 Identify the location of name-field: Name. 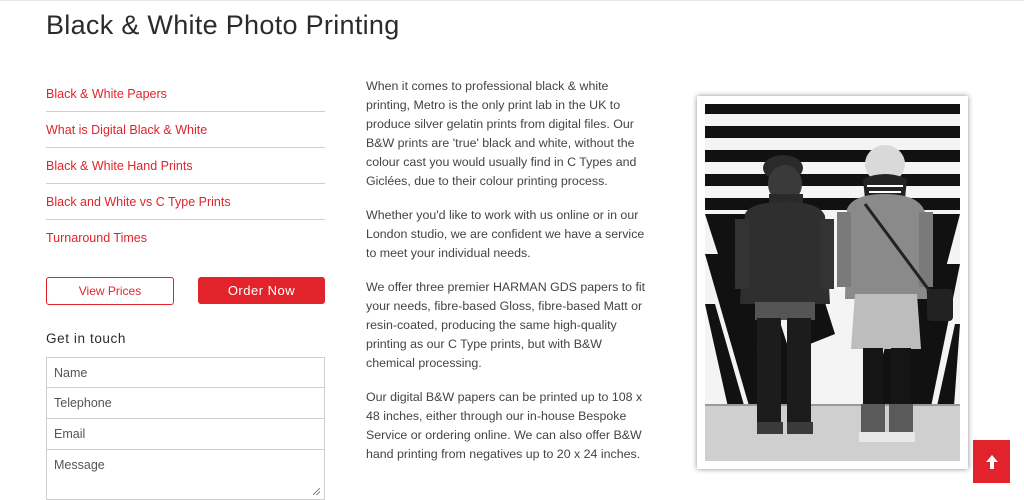
(185, 372).